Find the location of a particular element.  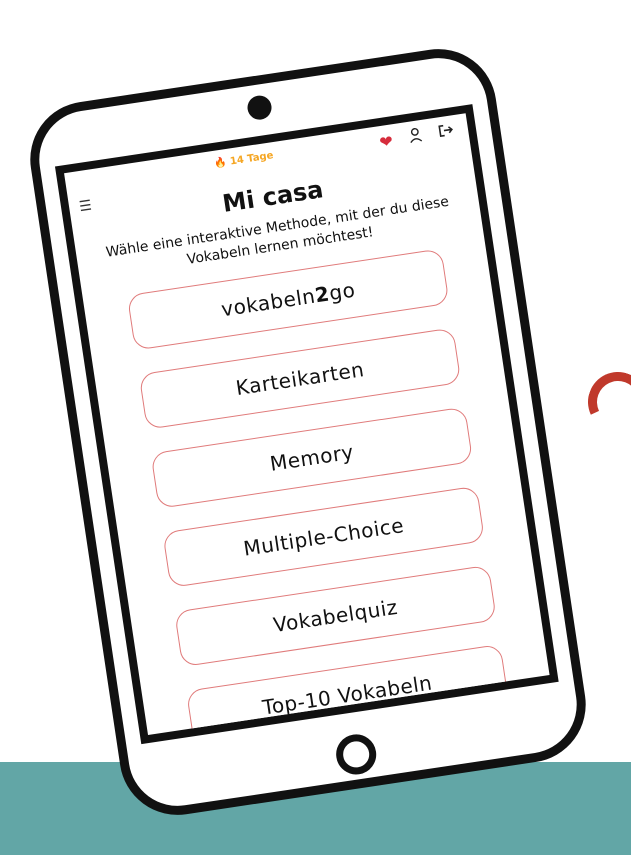

logout-icon is located at coordinates (446, 132).